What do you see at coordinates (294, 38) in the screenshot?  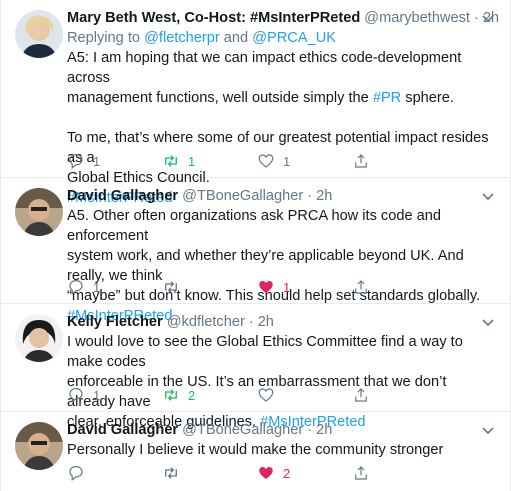 I see `mention-link: @PRCA_UK` at bounding box center [294, 38].